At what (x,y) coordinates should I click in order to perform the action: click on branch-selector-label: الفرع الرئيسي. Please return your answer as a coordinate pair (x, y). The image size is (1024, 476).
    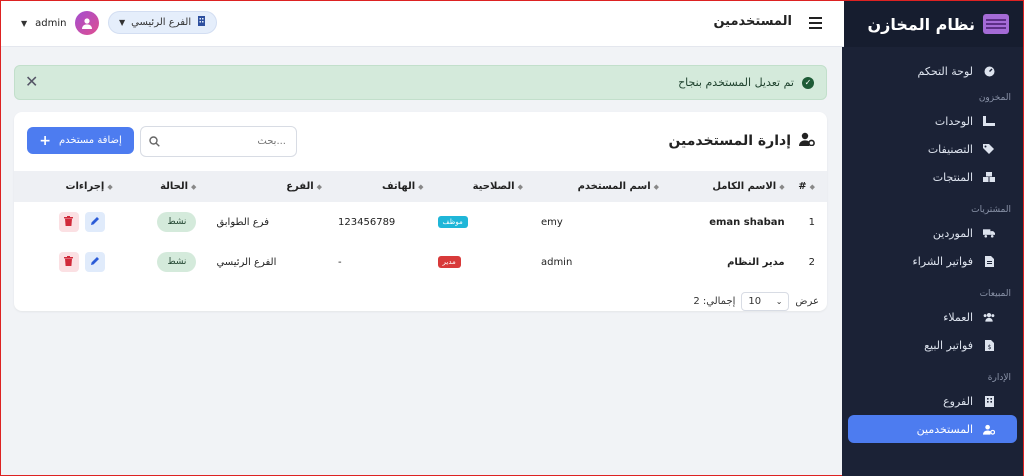
    Looking at the image, I should click on (161, 22).